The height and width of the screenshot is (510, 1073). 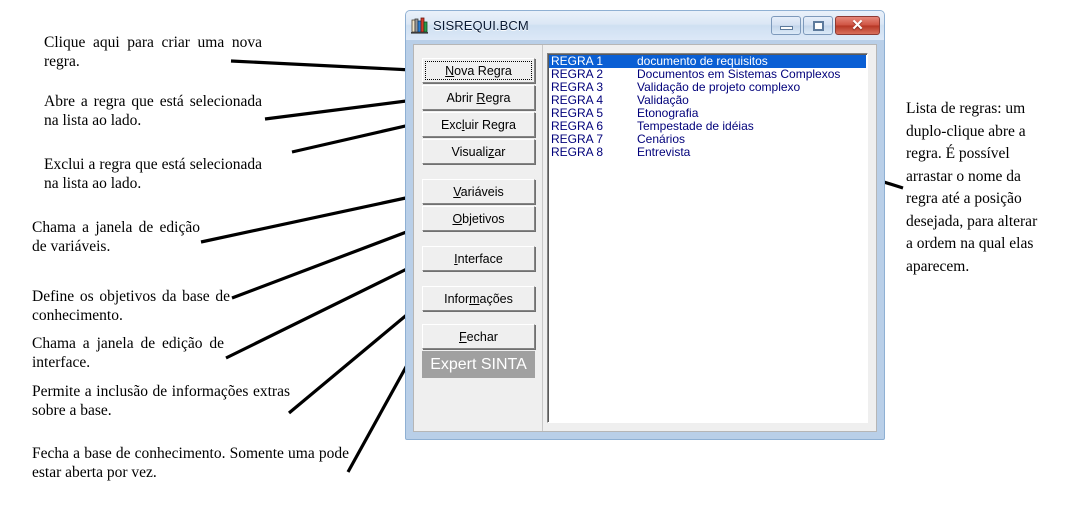 I want to click on minimize-icon, so click(x=786, y=28).